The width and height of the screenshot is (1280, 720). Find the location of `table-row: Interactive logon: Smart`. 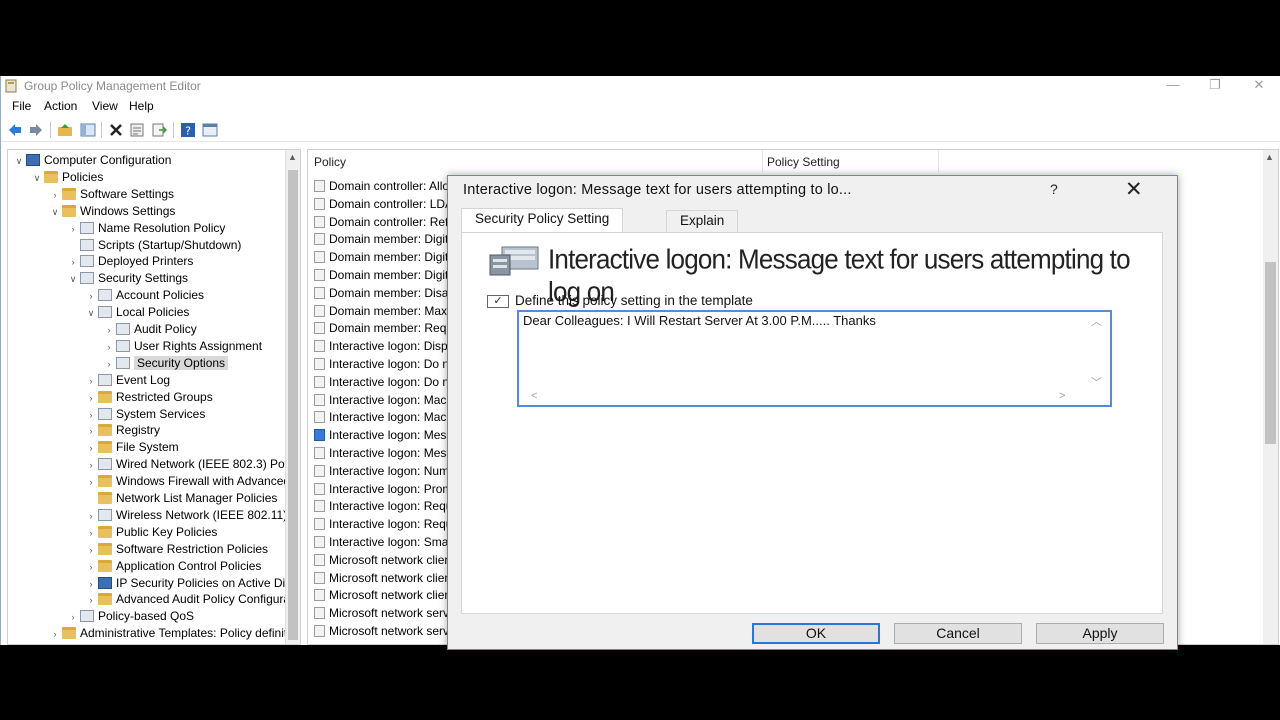

table-row: Interactive logon: Smart is located at coordinates (384, 542).